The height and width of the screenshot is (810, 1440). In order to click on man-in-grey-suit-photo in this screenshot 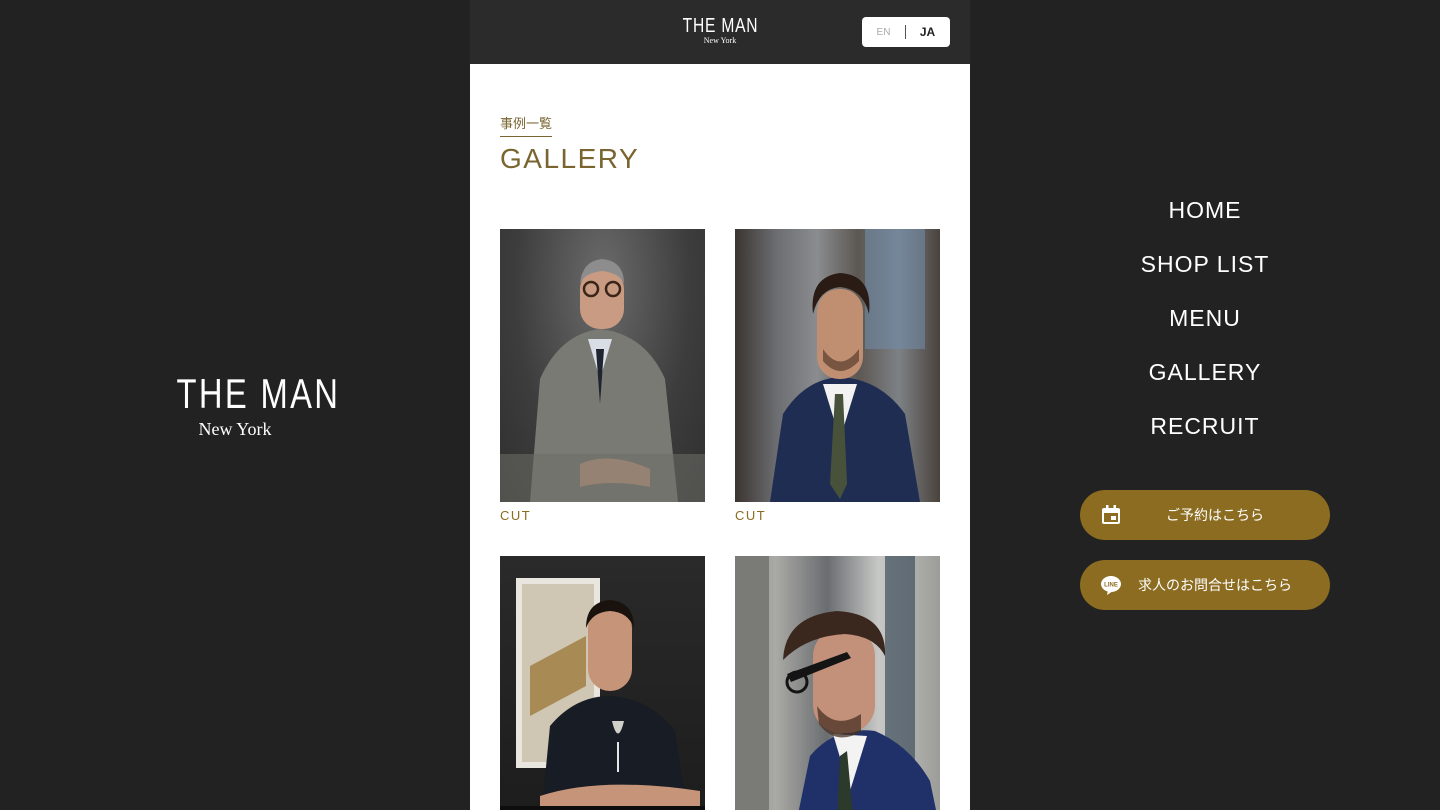, I will do `click(602, 380)`.